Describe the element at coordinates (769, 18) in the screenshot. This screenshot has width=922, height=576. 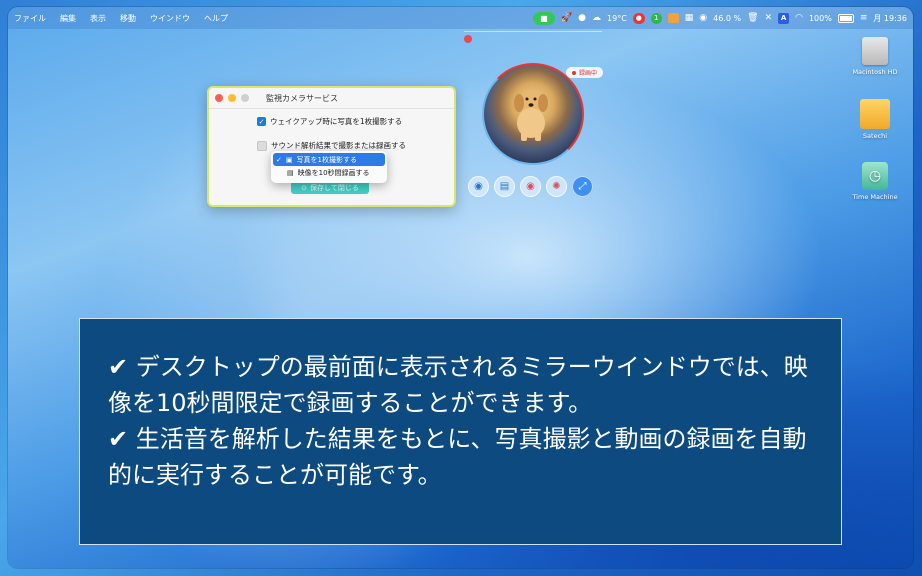
I see `tool-icon: ✕` at that location.